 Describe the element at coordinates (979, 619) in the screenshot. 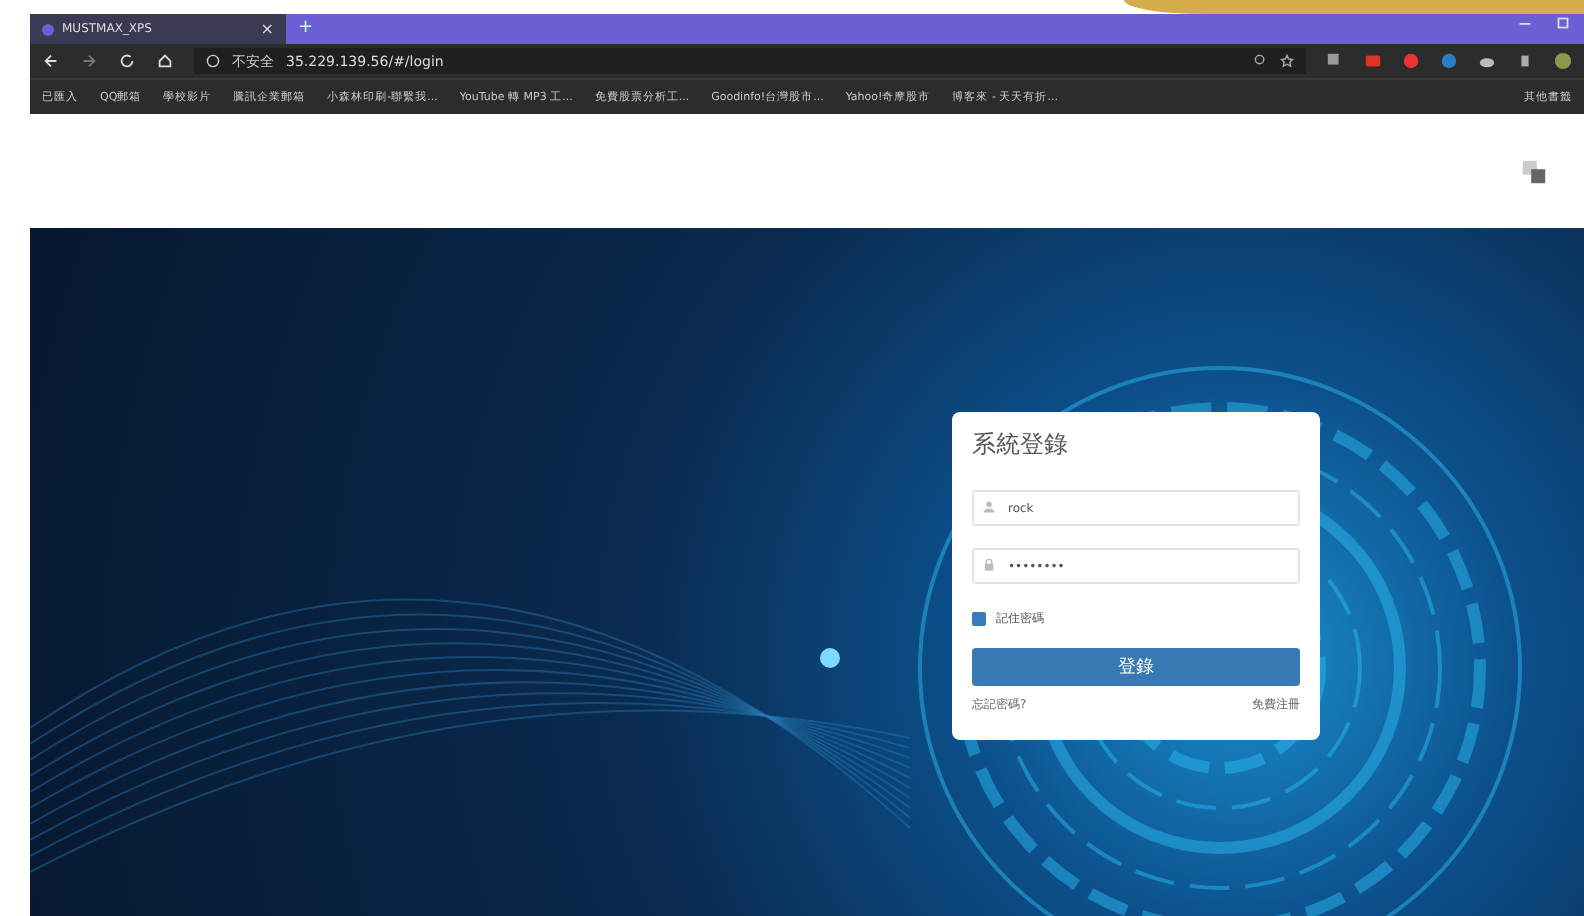

I see `remember-checkbox` at that location.